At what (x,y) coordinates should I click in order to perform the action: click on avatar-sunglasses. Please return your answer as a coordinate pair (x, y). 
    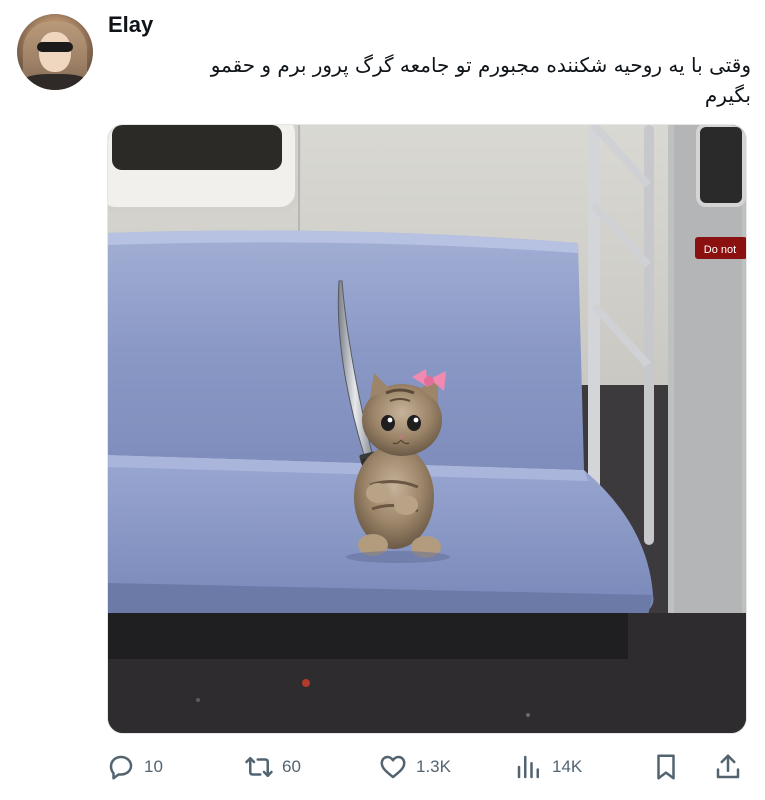
    Looking at the image, I should click on (55, 47).